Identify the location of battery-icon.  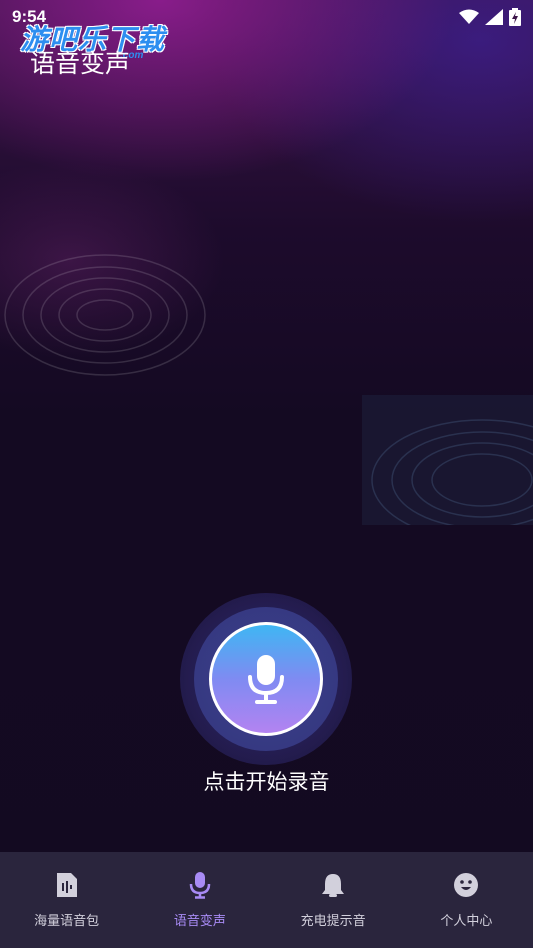
(515, 17).